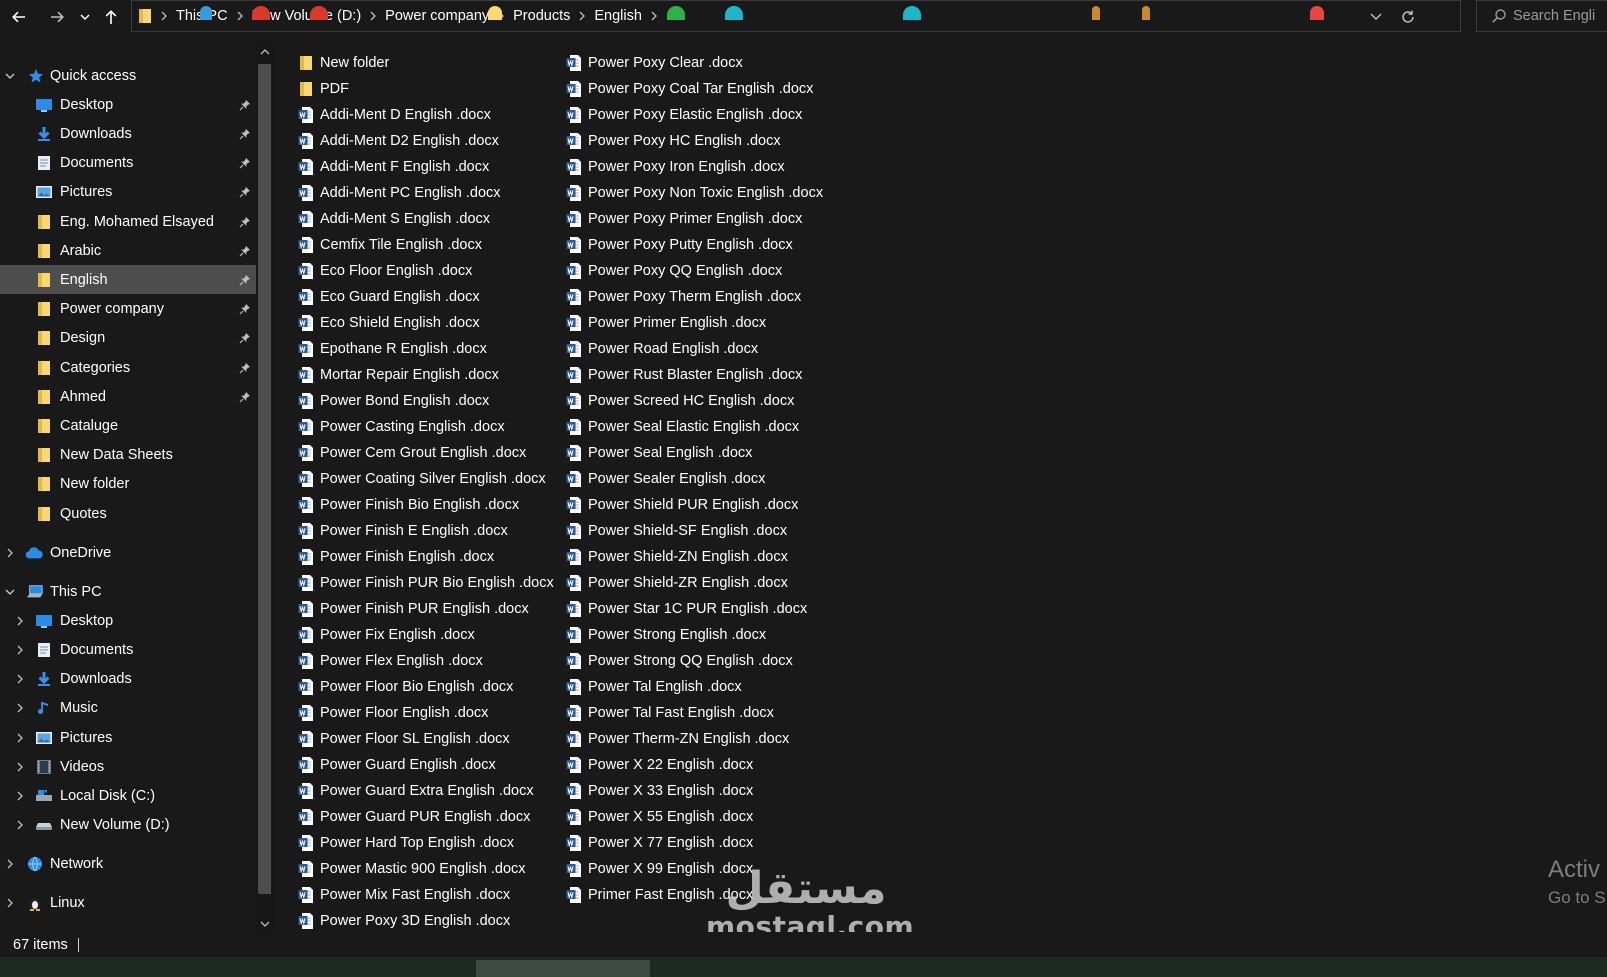 The height and width of the screenshot is (977, 1607). What do you see at coordinates (398, 374) in the screenshot?
I see `file-item: Mortar Repair English .docx` at bounding box center [398, 374].